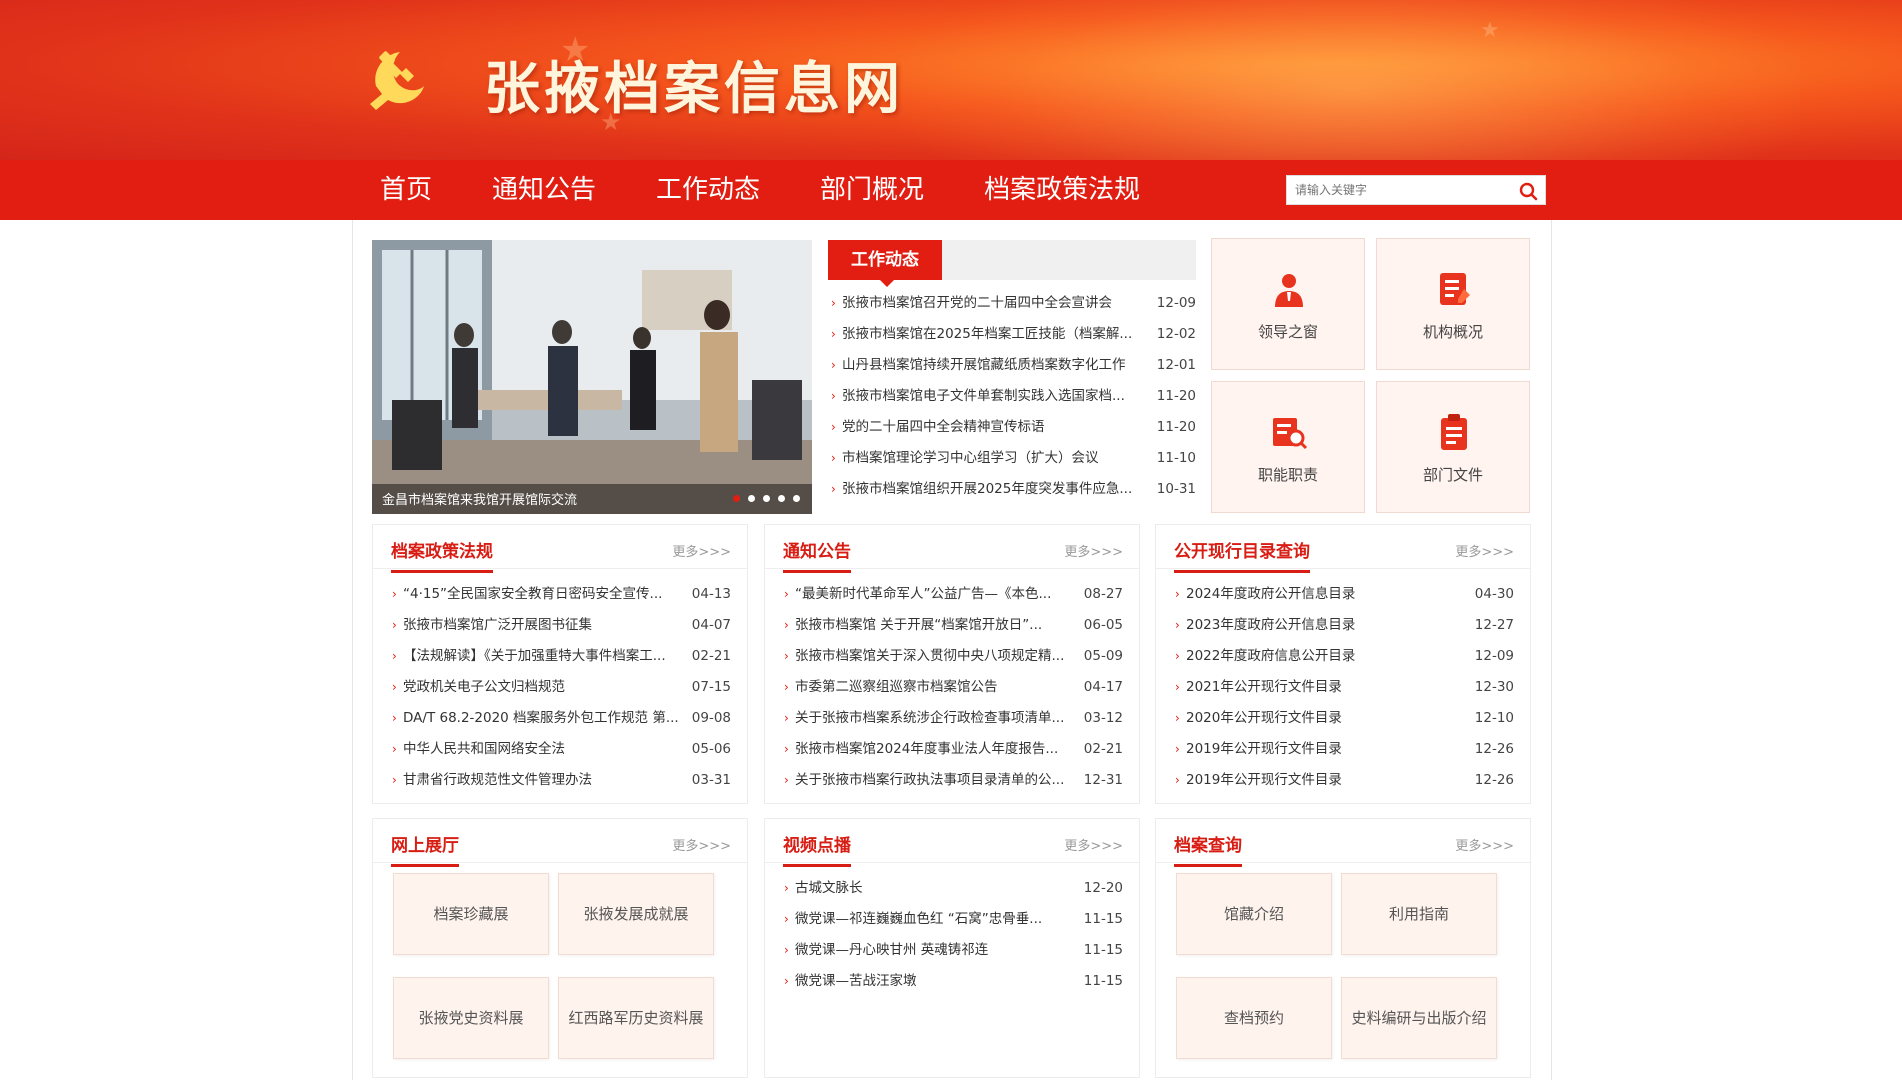 This screenshot has height=1080, width=1902. Describe the element at coordinates (636, 914) in the screenshot. I see `exhibition-button: 张掖发展成就展` at that location.